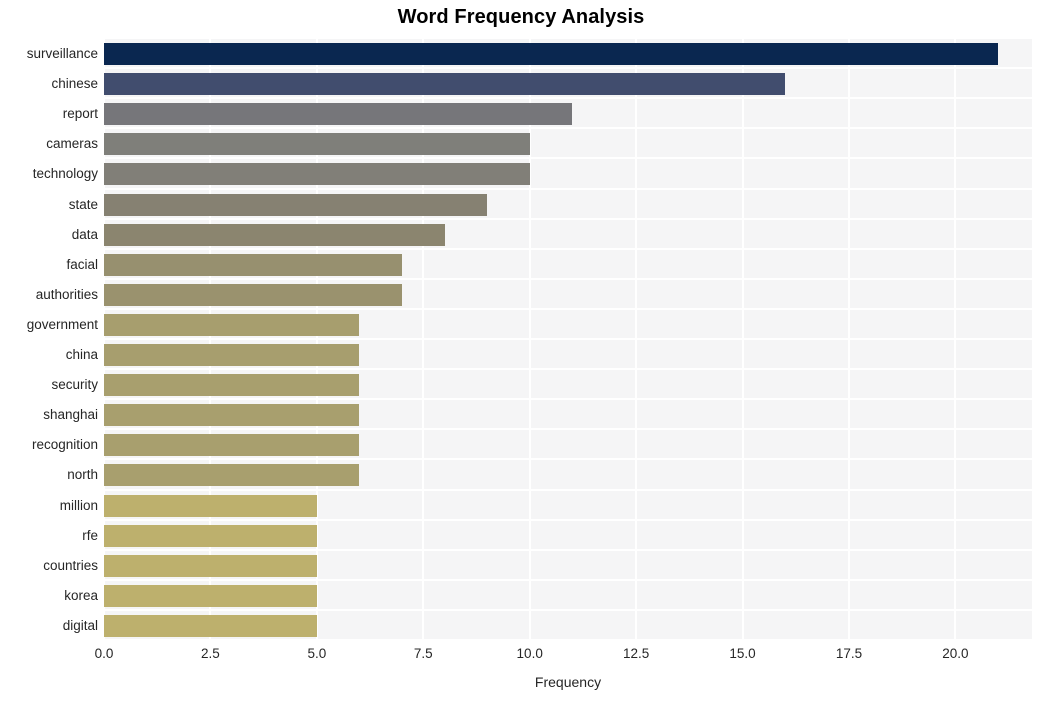 The width and height of the screenshot is (1042, 701). Describe the element at coordinates (568, 682) in the screenshot. I see `x-axis-title: Frequency` at that location.